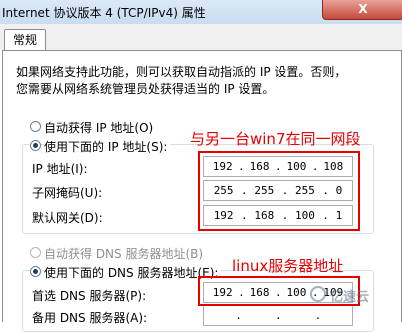 This screenshot has width=402, height=332. What do you see at coordinates (318, 294) in the screenshot?
I see `watermark-logo-icon` at bounding box center [318, 294].